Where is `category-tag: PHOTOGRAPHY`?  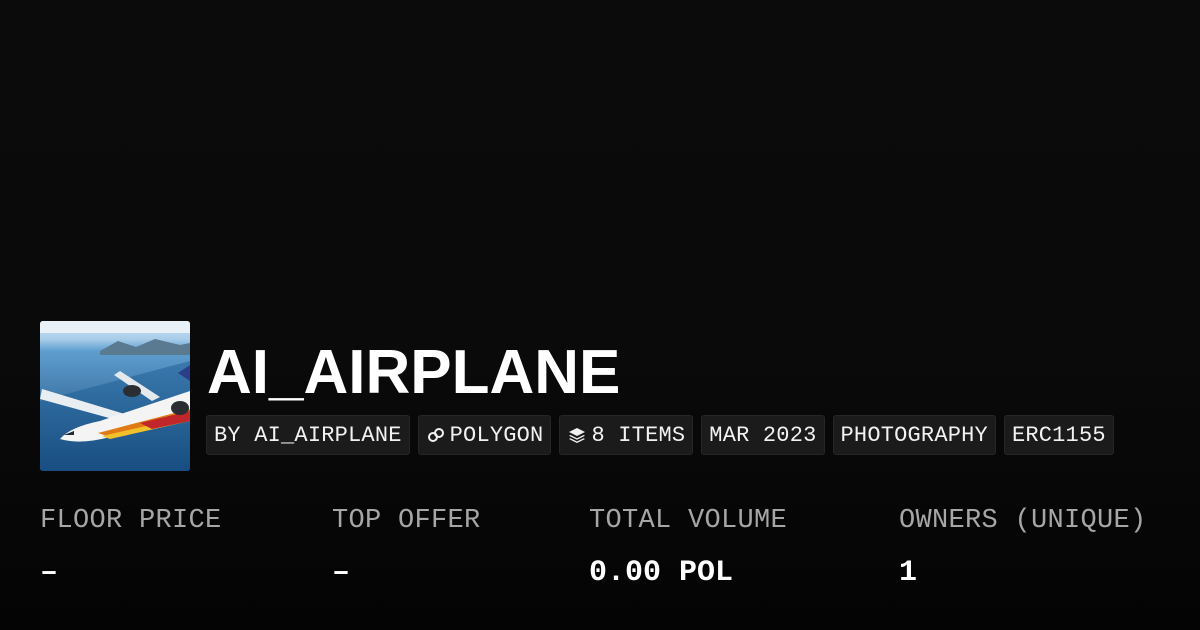
category-tag: PHOTOGRAPHY is located at coordinates (914, 435).